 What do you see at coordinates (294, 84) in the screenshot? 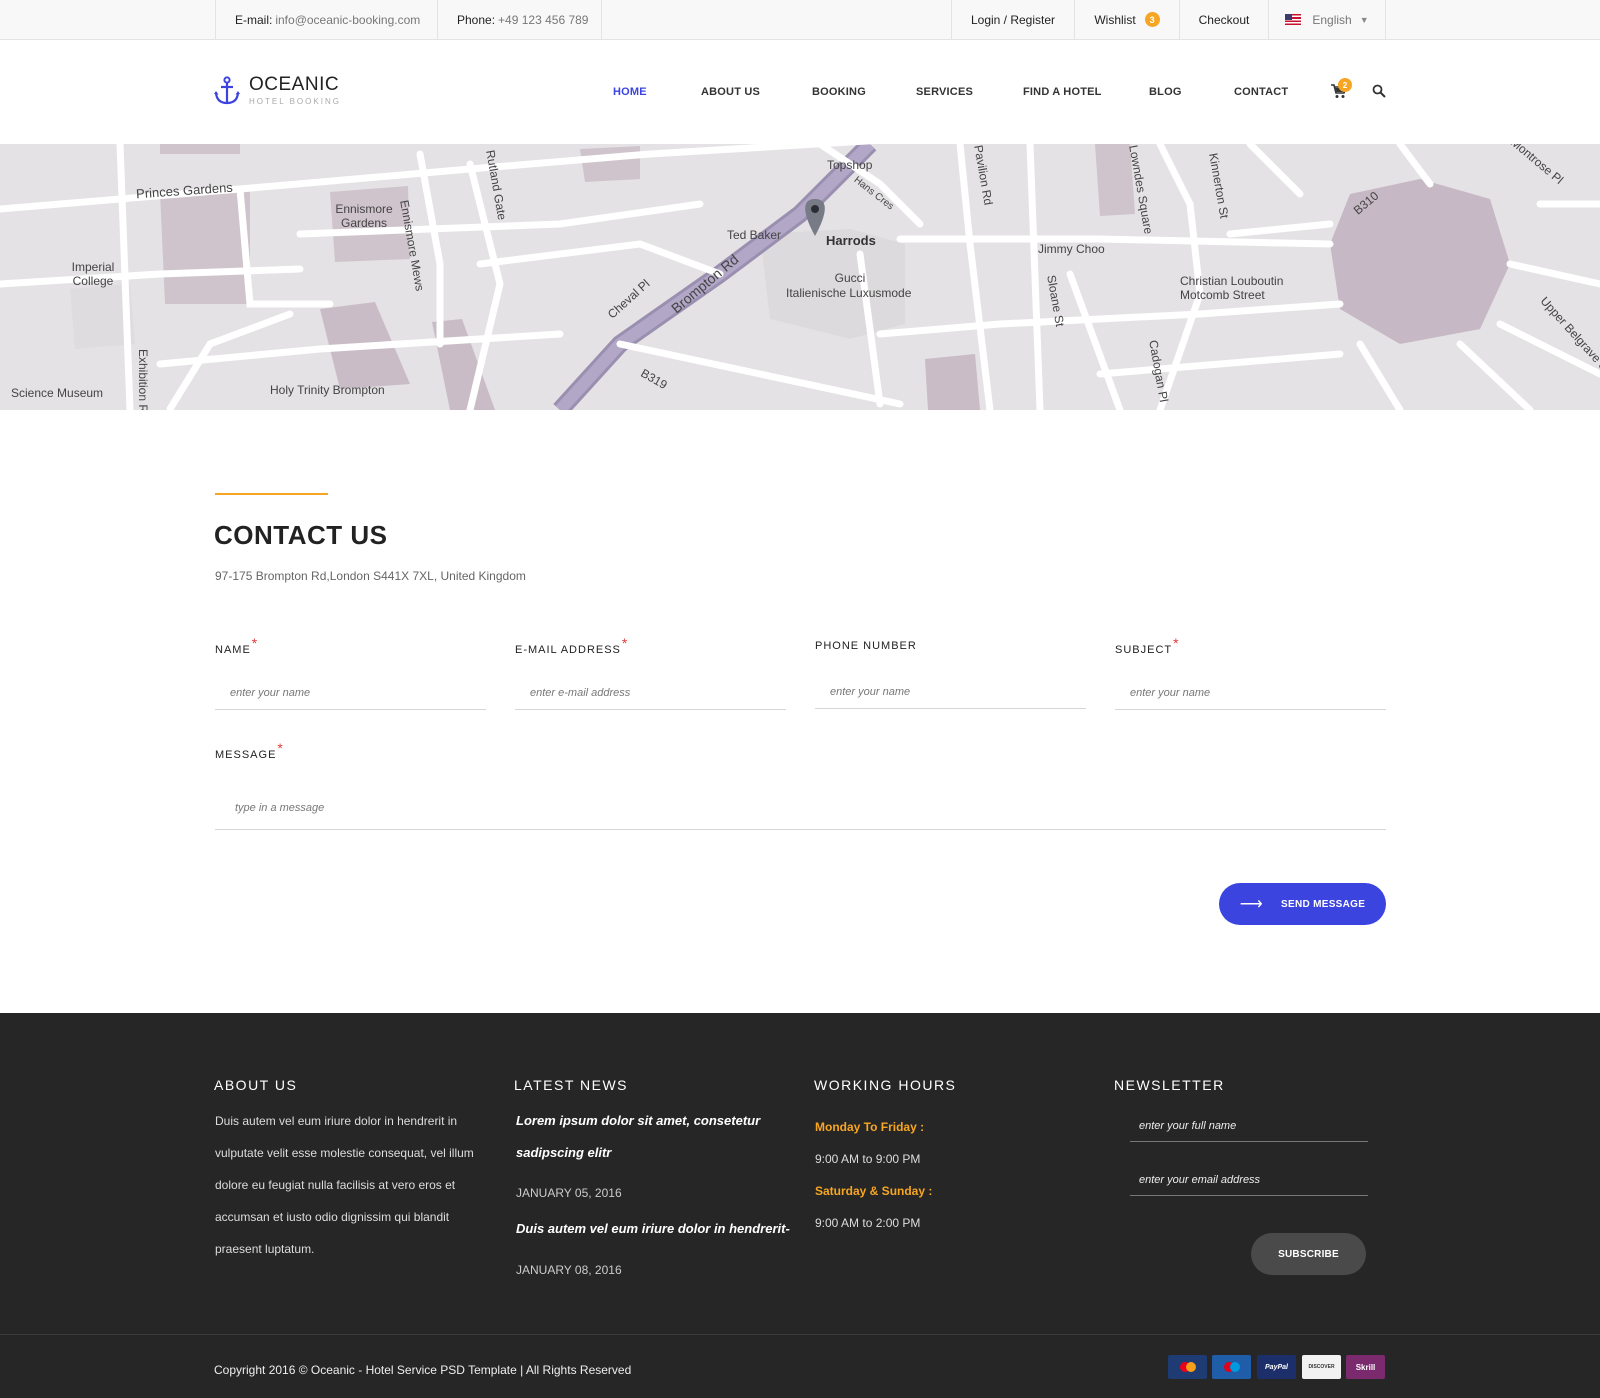
I see `logo-name: OCEANIC` at bounding box center [294, 84].